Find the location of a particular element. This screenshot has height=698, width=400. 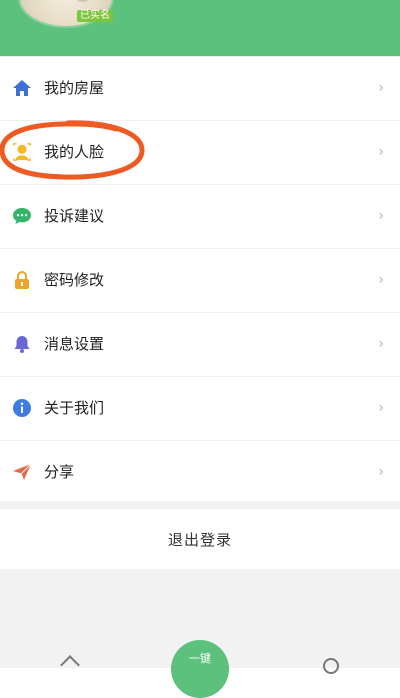

menu-item-my-face: 我的人脸 › is located at coordinates (200, 153).